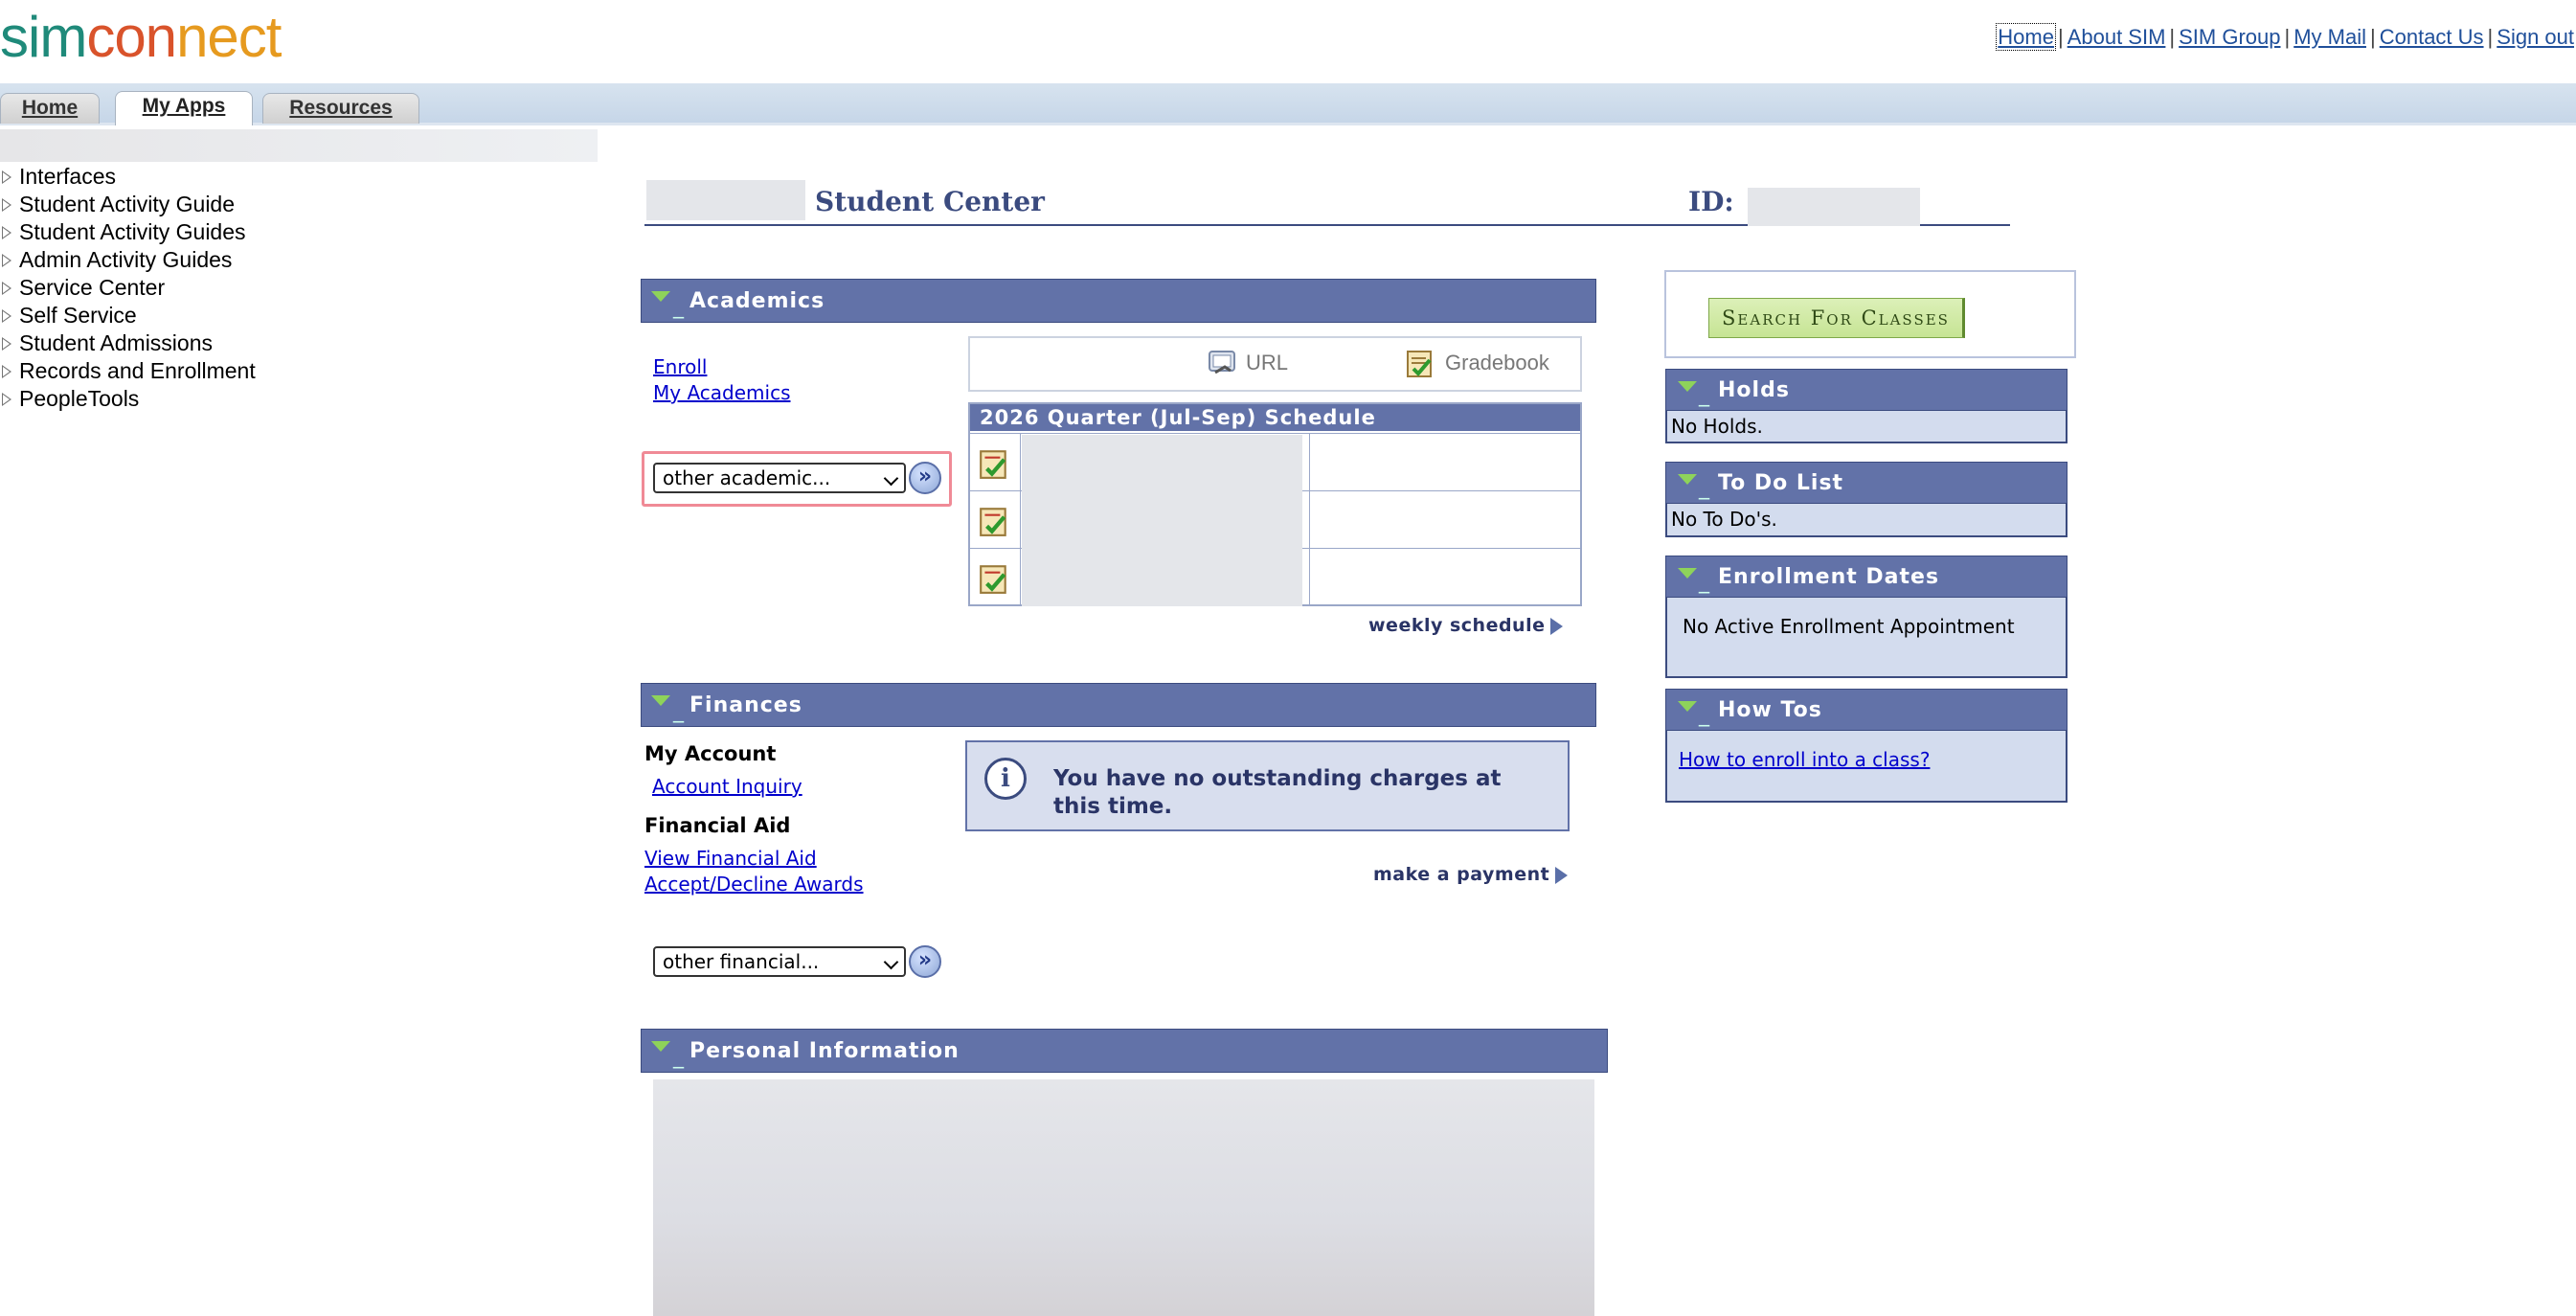 This screenshot has height=1316, width=2576. I want to click on schedule-title: 2026 Quarter (Jul-Sep) Schedule, so click(1275, 418).